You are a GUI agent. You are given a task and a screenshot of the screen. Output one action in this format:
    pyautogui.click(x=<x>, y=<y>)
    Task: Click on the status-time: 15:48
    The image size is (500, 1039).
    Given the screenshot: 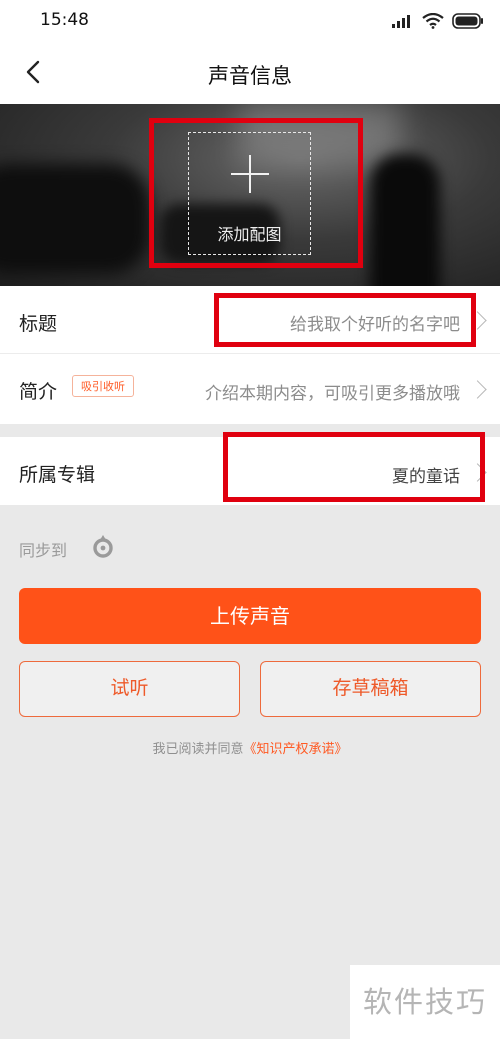 What is the action you would take?
    pyautogui.click(x=64, y=20)
    